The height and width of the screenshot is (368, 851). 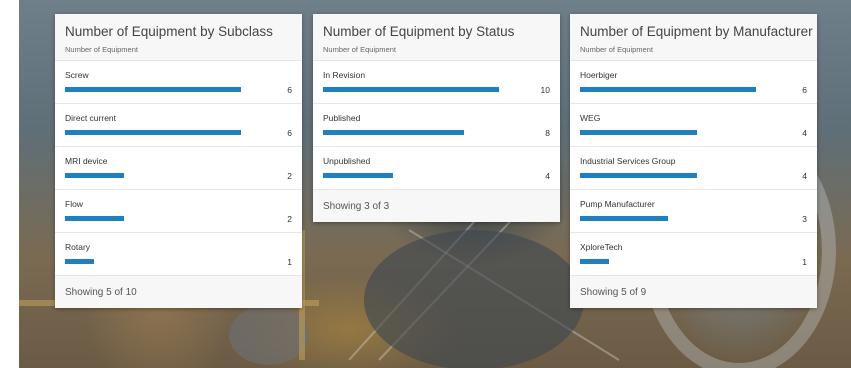 I want to click on list-item: Rotary 1, so click(x=178, y=253).